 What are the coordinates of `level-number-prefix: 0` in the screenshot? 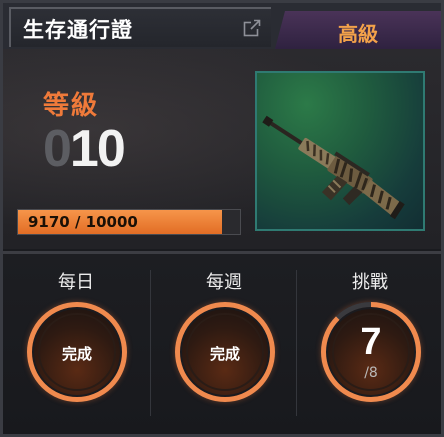 It's located at (57, 149).